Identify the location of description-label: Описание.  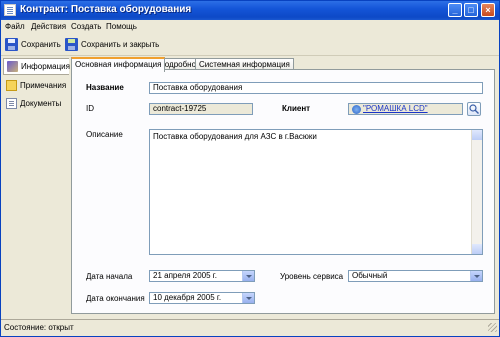
(104, 134).